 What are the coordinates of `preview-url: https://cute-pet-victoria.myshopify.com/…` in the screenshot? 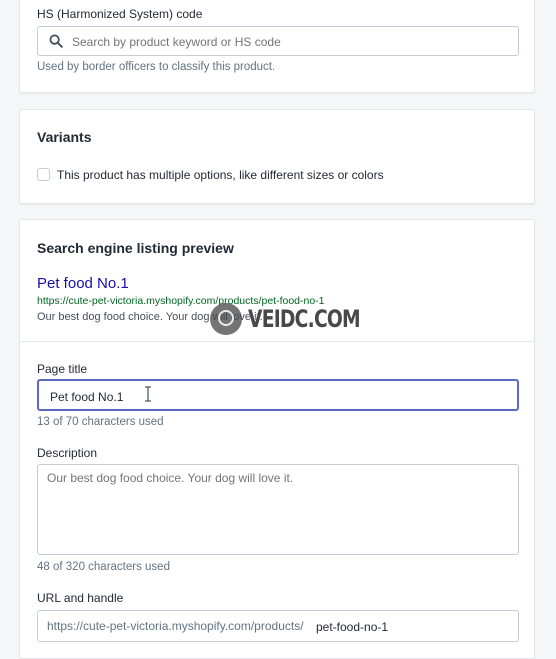 It's located at (181, 301).